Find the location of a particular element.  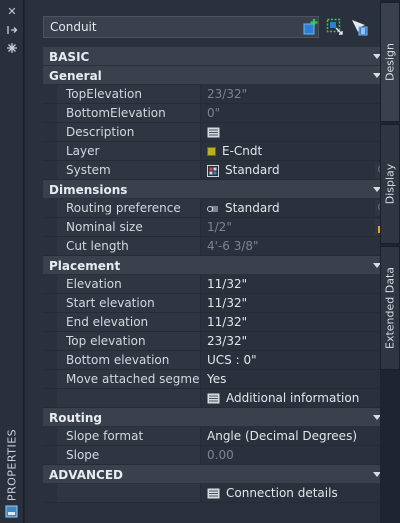

property-name: Description is located at coordinates (100, 132).